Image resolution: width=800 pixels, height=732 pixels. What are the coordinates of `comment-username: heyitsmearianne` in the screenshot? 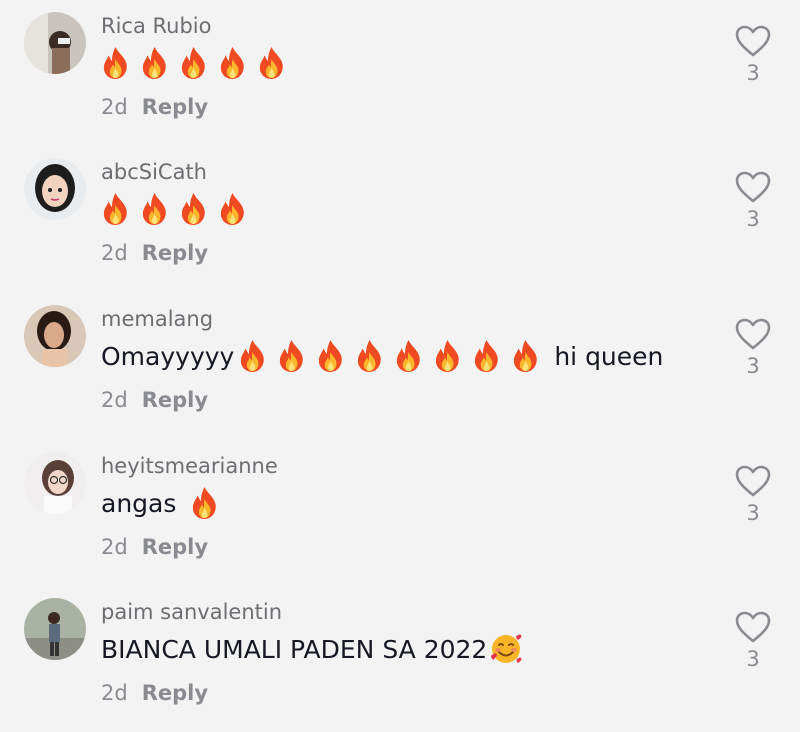 It's located at (189, 466).